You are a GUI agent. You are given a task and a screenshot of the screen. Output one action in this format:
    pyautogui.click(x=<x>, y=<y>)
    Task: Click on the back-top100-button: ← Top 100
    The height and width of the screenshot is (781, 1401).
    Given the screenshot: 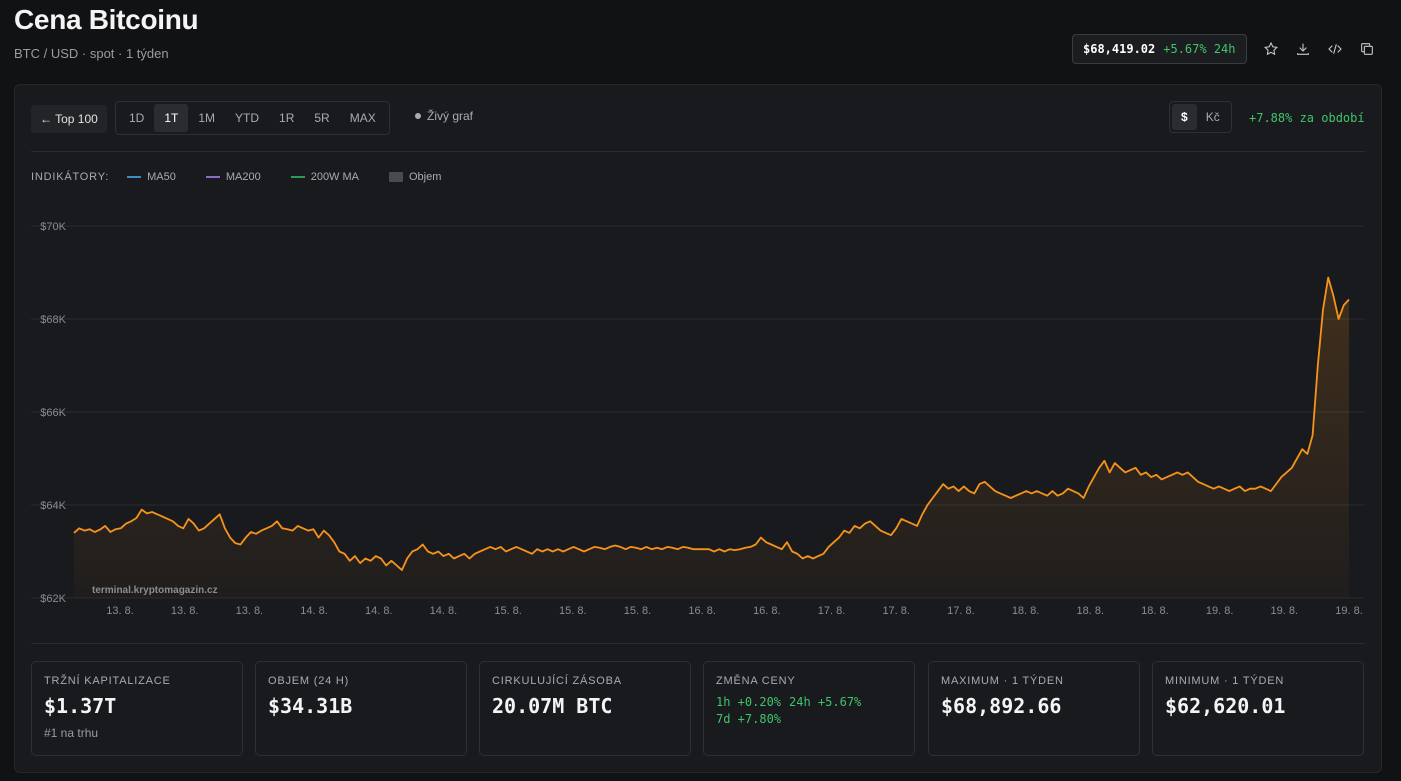 What is the action you would take?
    pyautogui.click(x=69, y=119)
    